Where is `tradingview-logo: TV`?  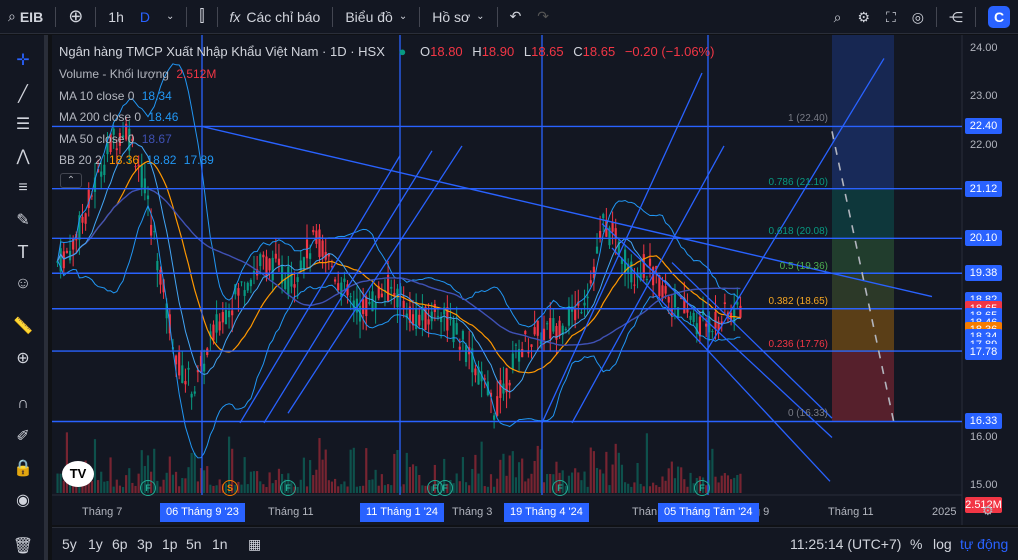
tradingview-logo: TV is located at coordinates (78, 474).